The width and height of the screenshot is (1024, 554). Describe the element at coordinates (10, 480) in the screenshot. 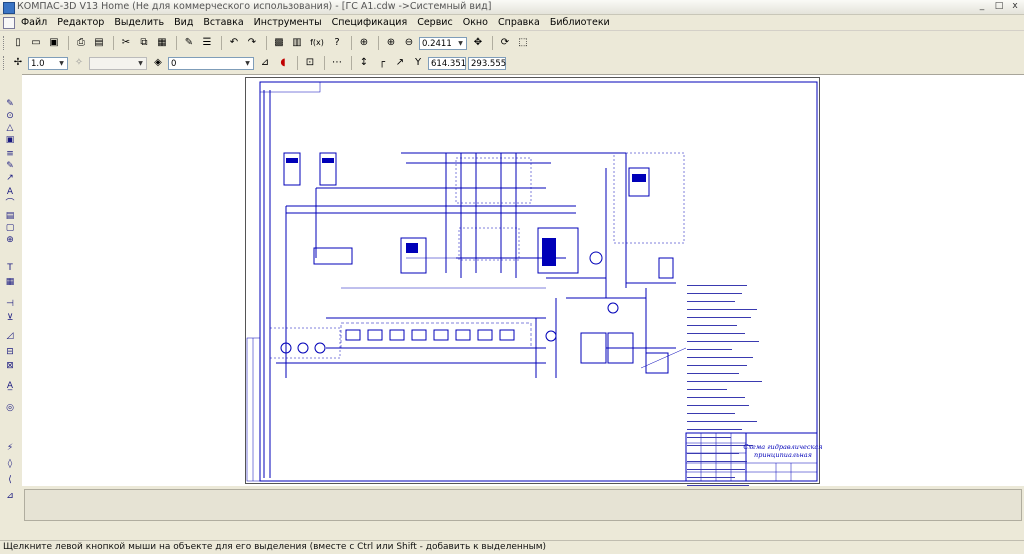

I see `compact-tool-24-icon: ⟨` at that location.